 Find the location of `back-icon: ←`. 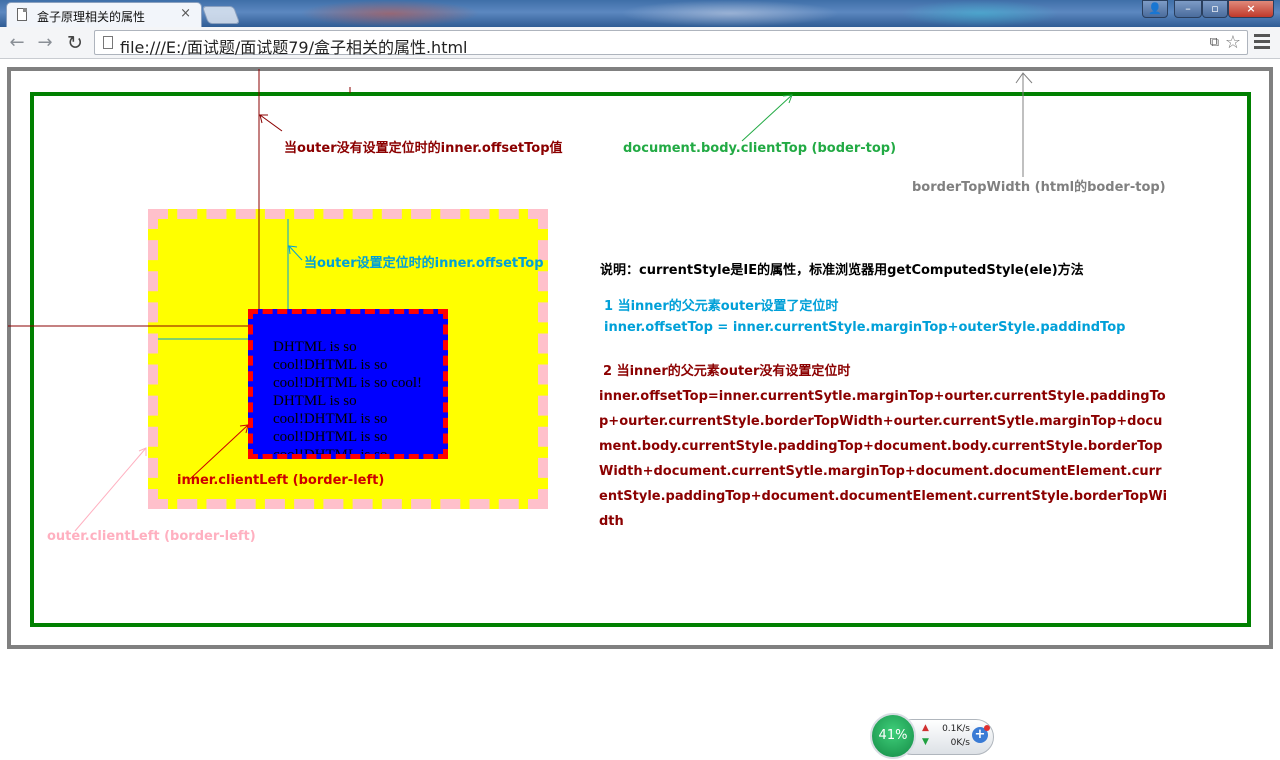

back-icon: ← is located at coordinates (17, 43).